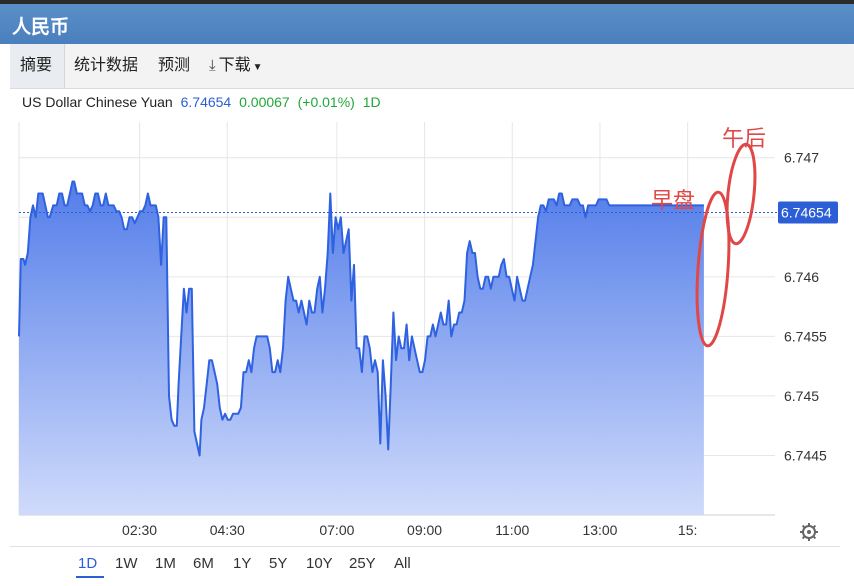  Describe the element at coordinates (805, 336) in the screenshot. I see `y-tick-label: 6.7455` at that location.